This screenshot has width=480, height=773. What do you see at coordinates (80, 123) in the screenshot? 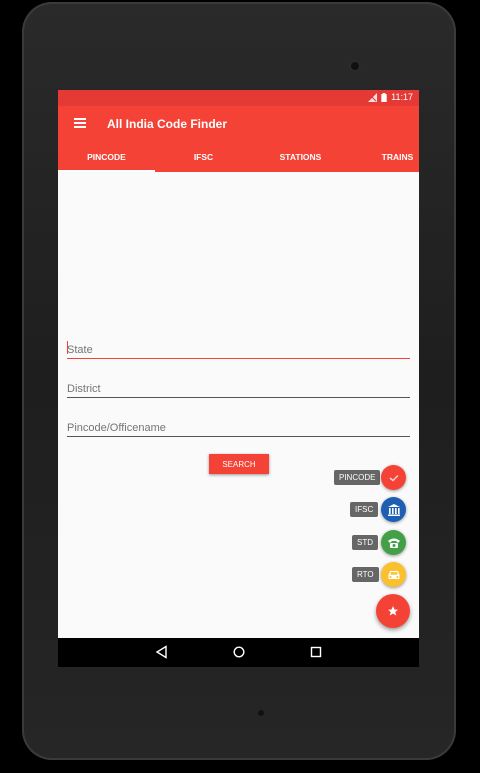
I see `hamburger-menu-icon` at bounding box center [80, 123].